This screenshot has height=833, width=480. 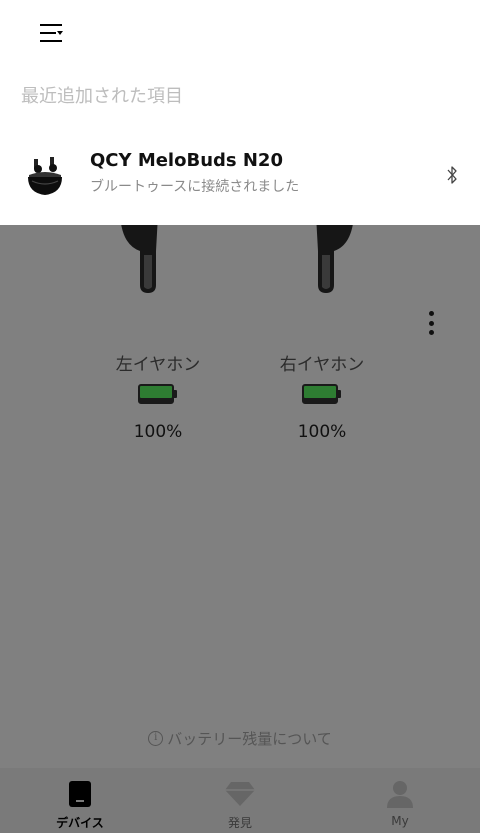 What do you see at coordinates (158, 365) in the screenshot?
I see `left-earbud-label: 左イヤホン` at bounding box center [158, 365].